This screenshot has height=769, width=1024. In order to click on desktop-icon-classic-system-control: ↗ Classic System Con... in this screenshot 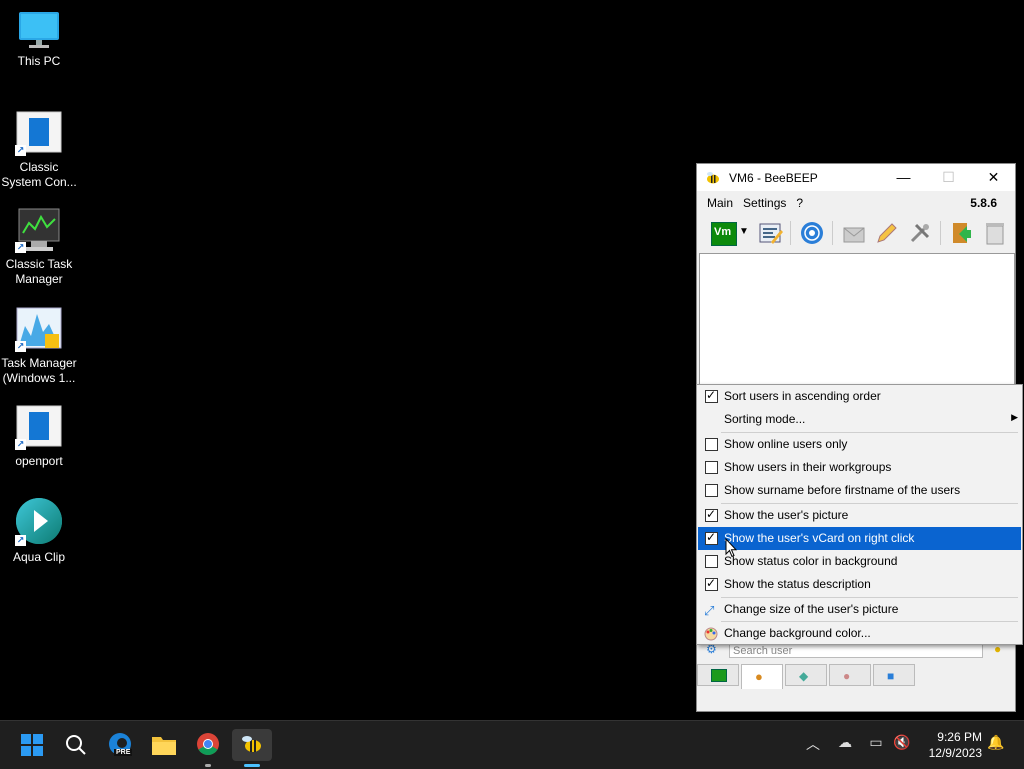, I will do `click(39, 150)`.